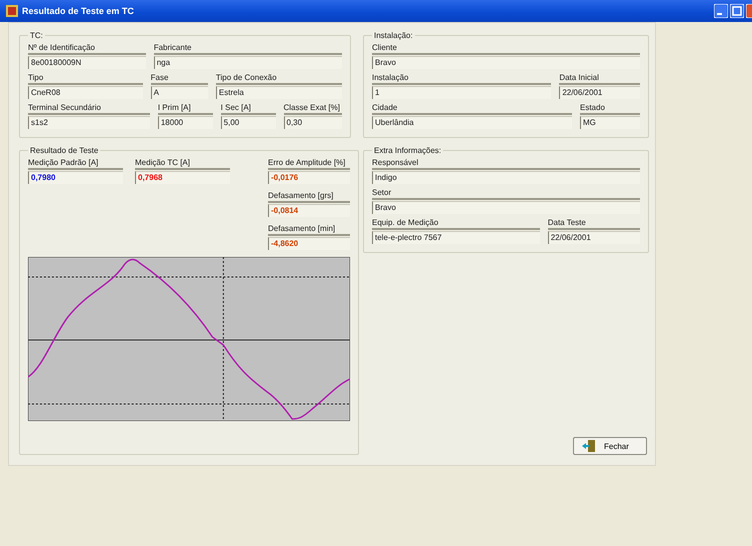 This screenshot has height=546, width=752. I want to click on input-field: Uberlândia, so click(472, 122).